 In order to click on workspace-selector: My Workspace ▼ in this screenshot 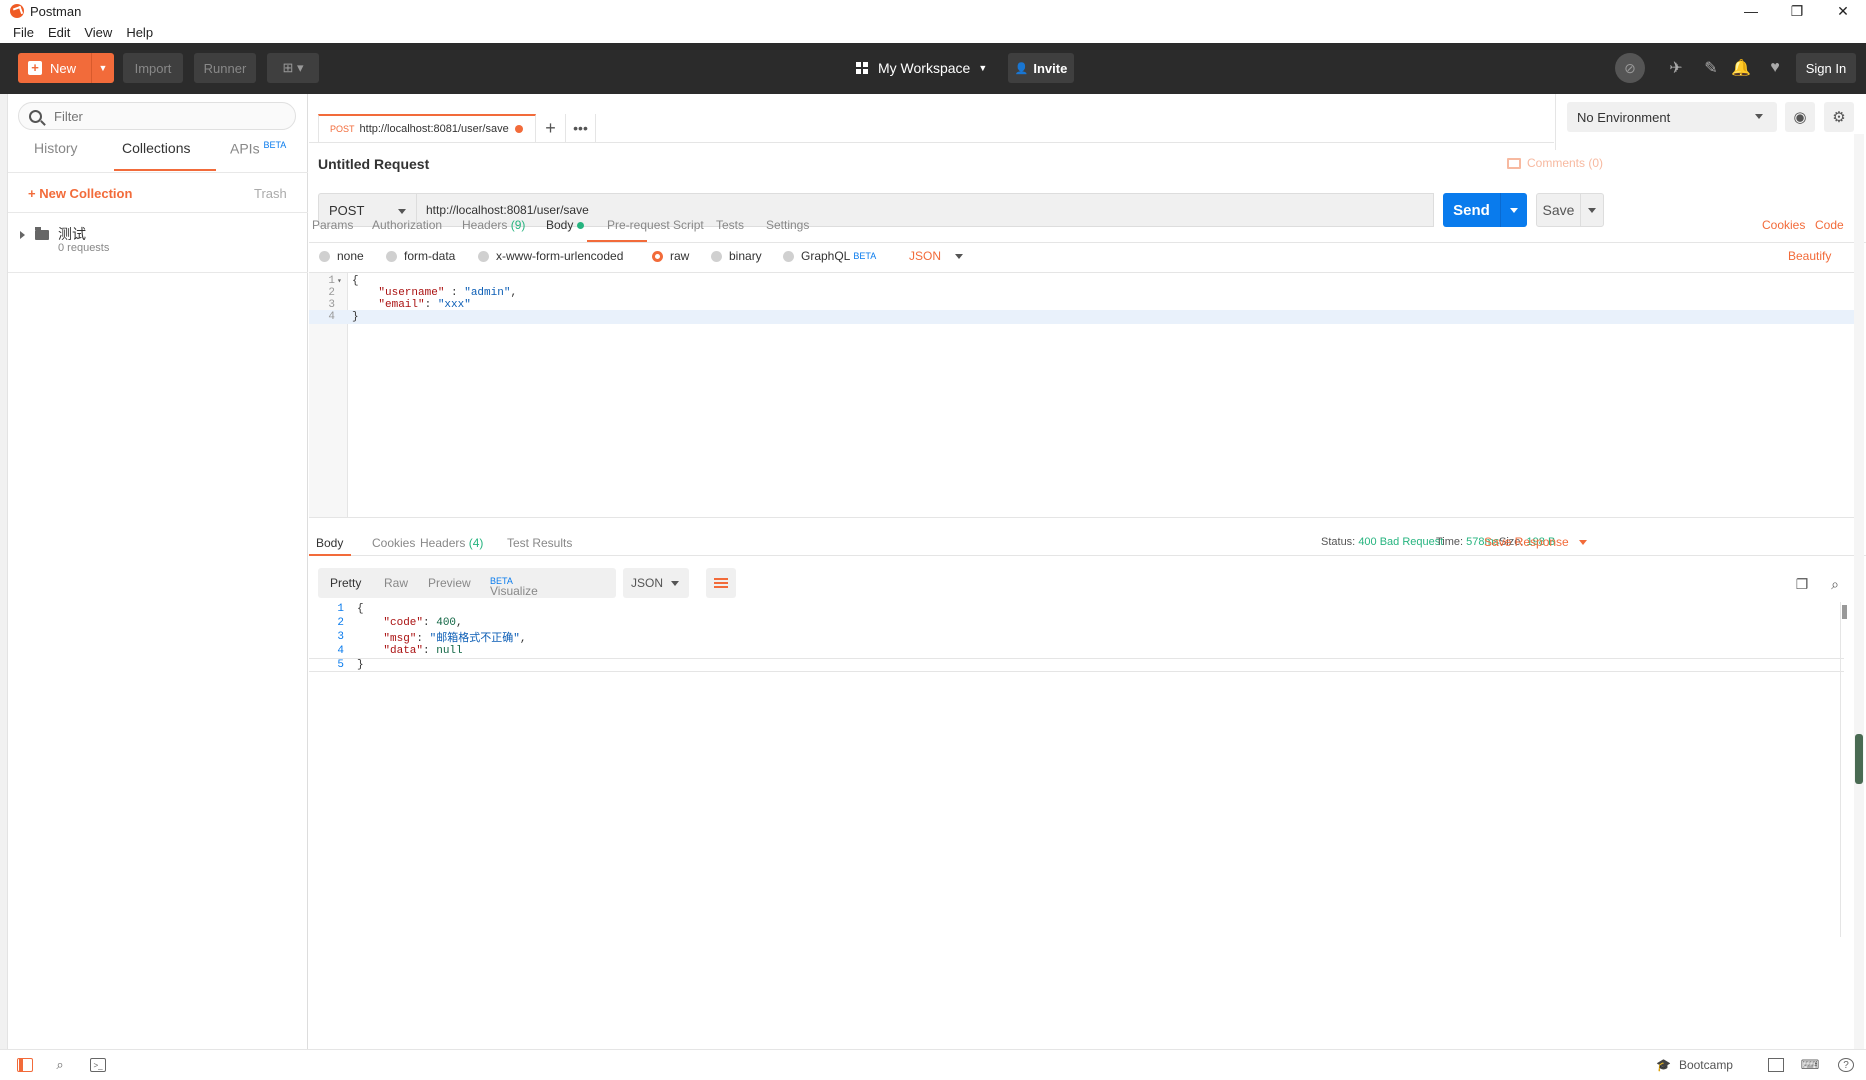, I will do `click(921, 68)`.